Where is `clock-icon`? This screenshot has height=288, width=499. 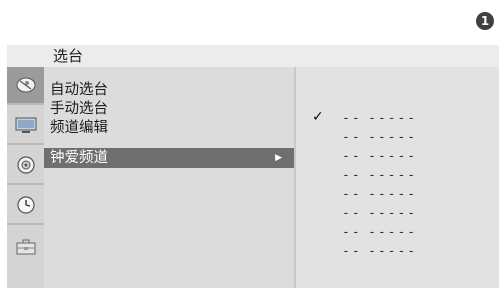
clock-icon is located at coordinates (25, 205).